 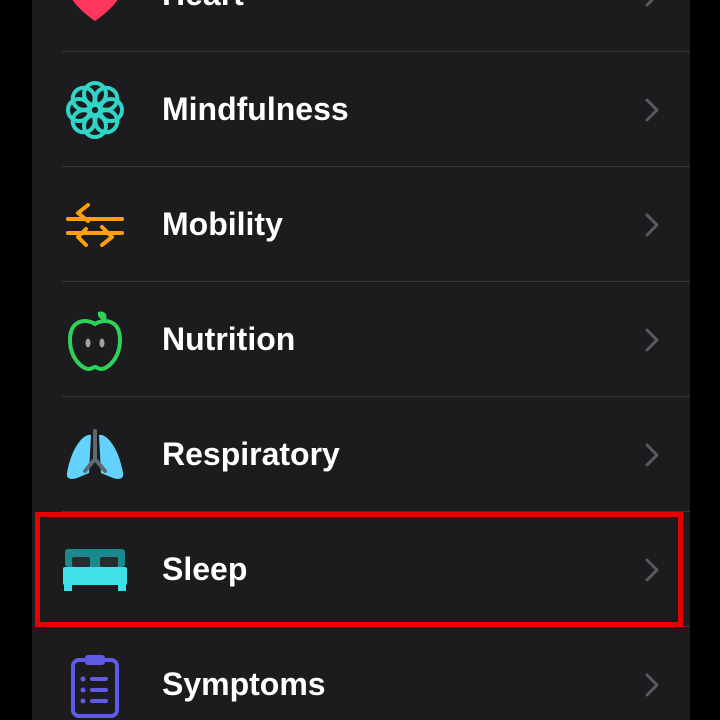 I want to click on list-item-label: Sleep, so click(x=205, y=569).